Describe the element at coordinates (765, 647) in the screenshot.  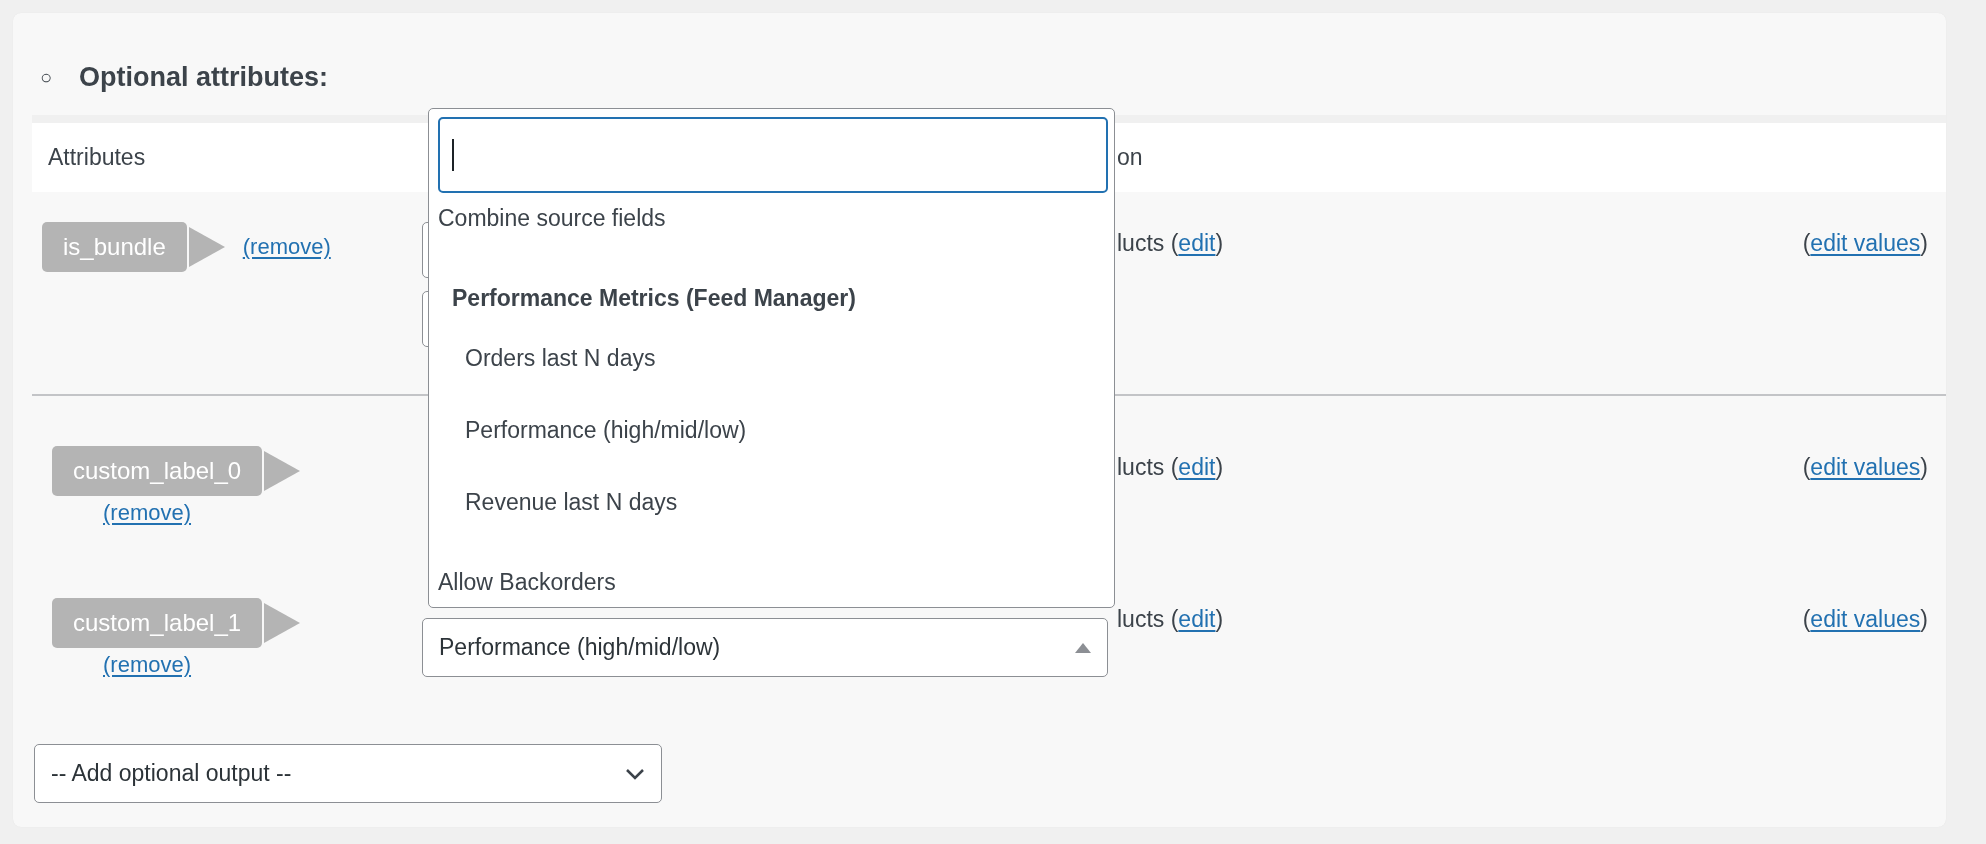
I see `select-field: Performance (high/mid/low)` at that location.